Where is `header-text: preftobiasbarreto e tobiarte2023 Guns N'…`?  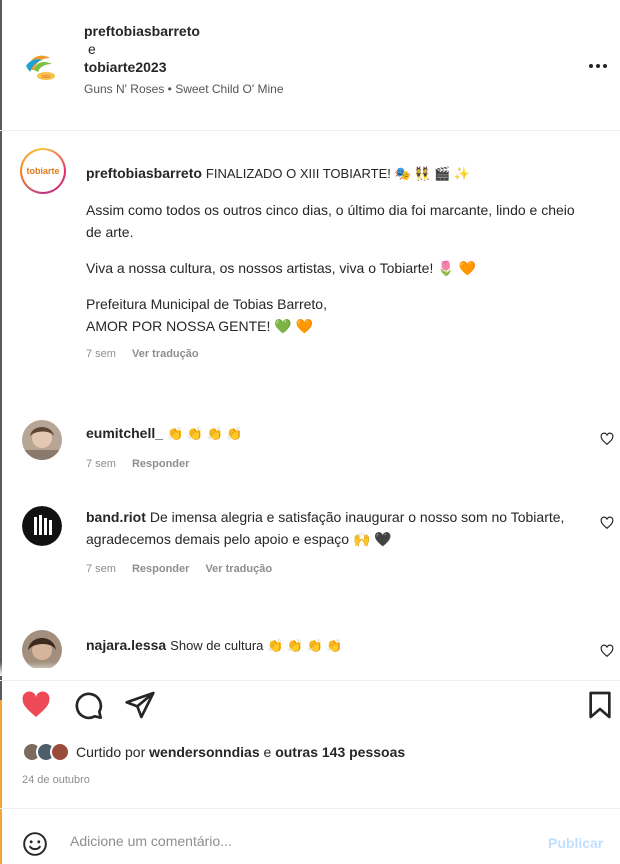
header-text: preftobiasbarreto e tobiarte2023 Guns N'… is located at coordinates (184, 60).